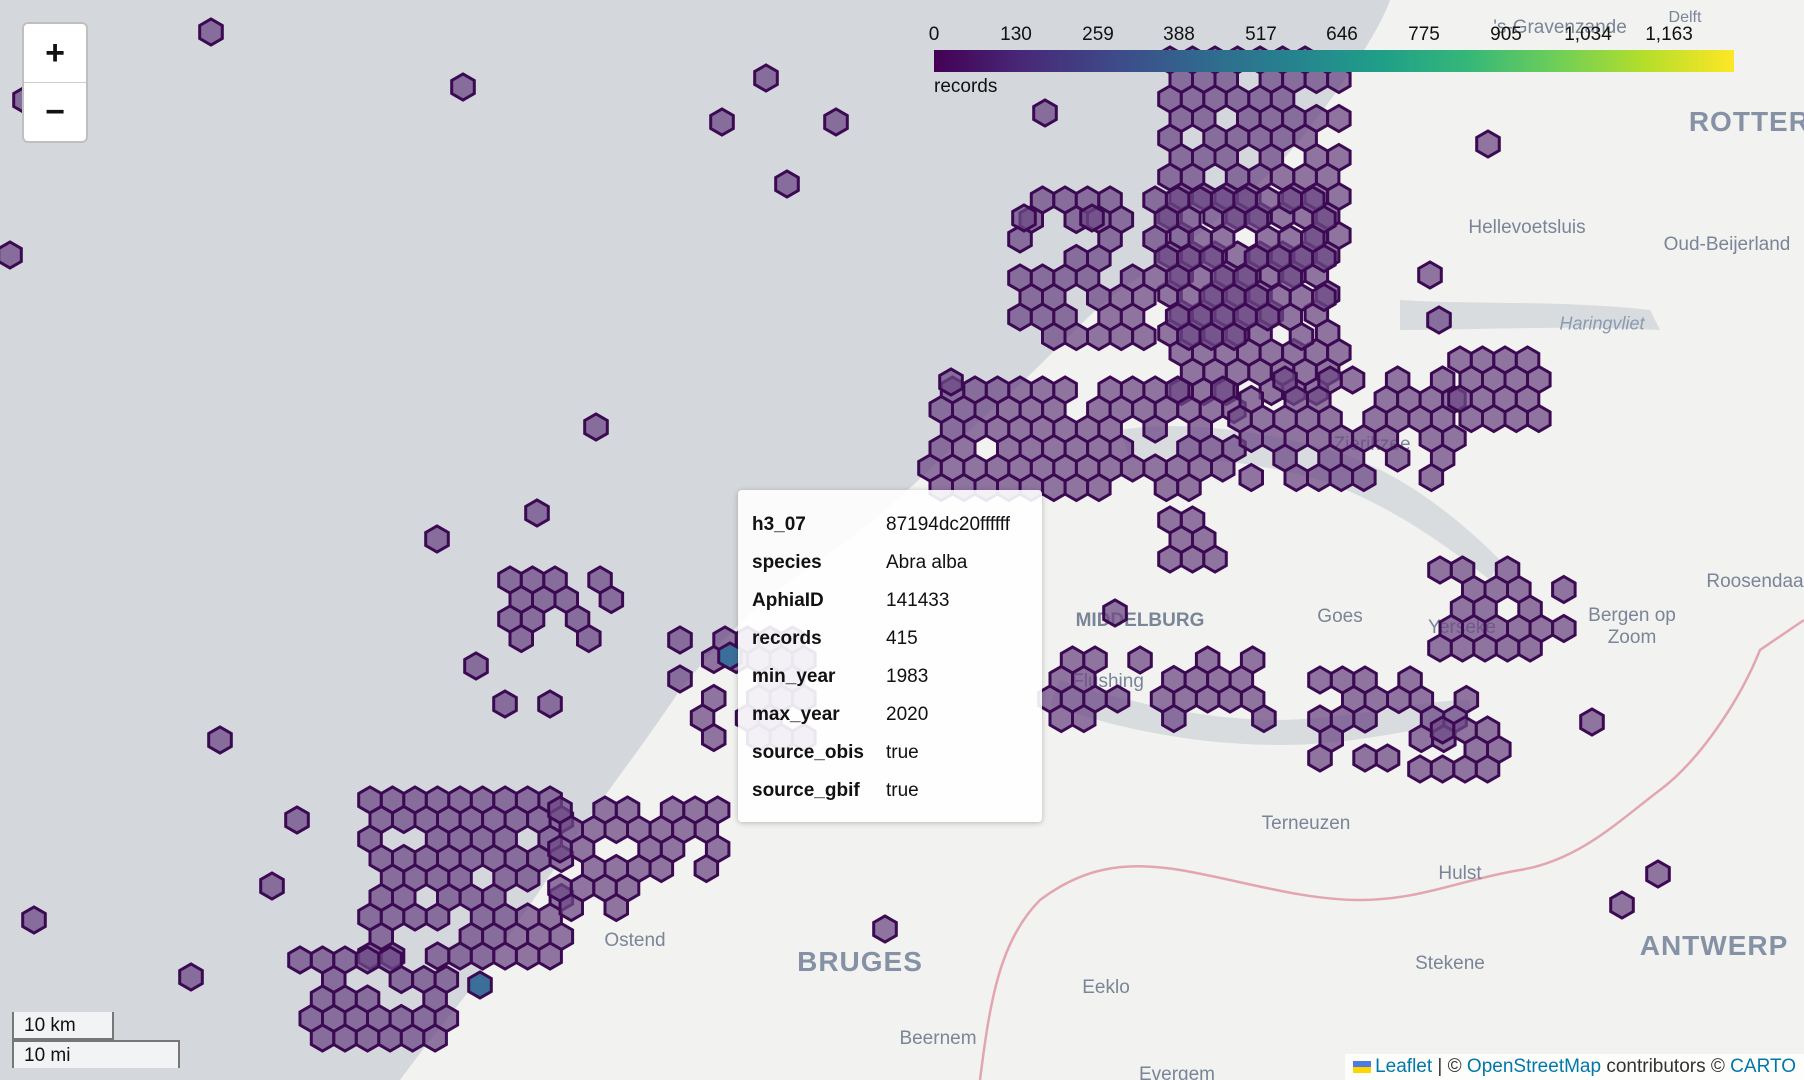 The height and width of the screenshot is (1080, 1804). I want to click on leaflet-link: Leaflet, so click(1403, 1066).